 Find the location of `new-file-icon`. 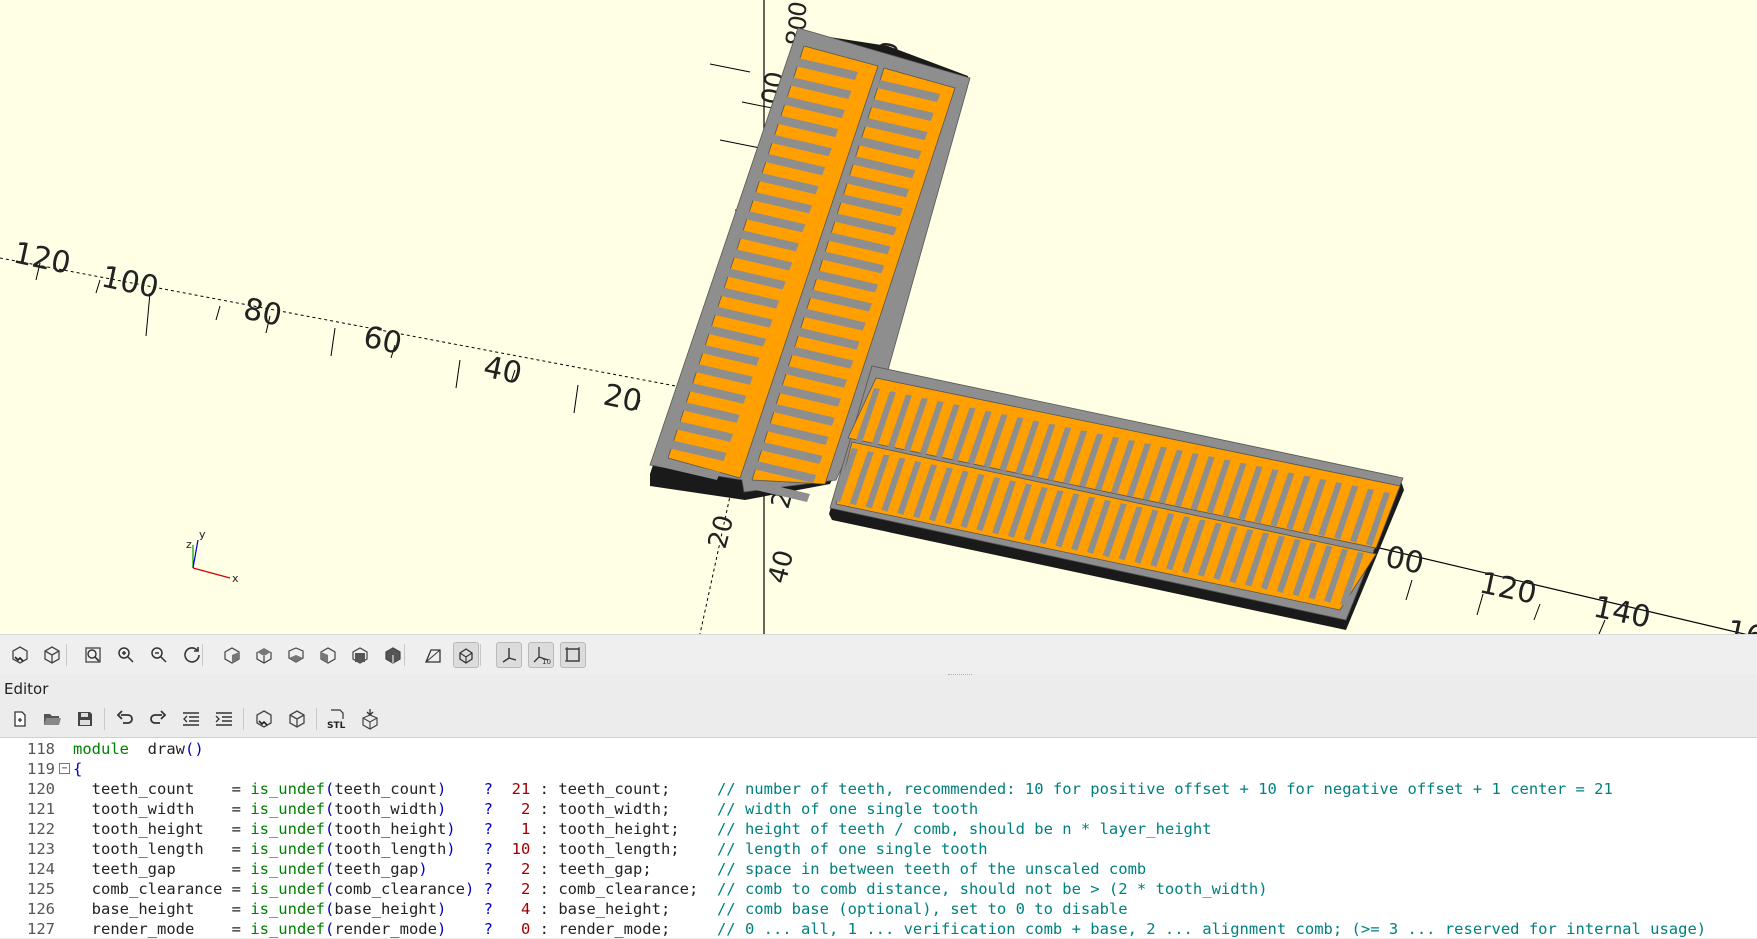

new-file-icon is located at coordinates (20, 719).